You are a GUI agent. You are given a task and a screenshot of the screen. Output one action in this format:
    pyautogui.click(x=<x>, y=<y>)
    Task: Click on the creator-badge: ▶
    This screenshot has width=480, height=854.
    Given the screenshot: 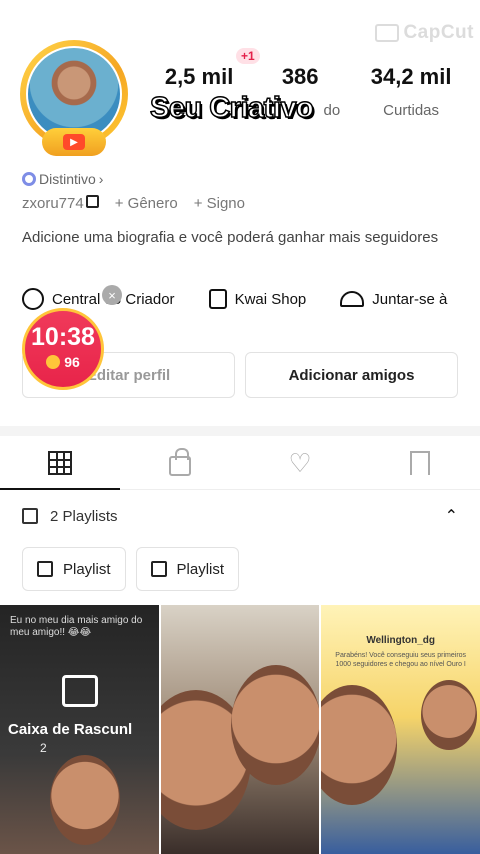 What is the action you would take?
    pyautogui.click(x=74, y=142)
    